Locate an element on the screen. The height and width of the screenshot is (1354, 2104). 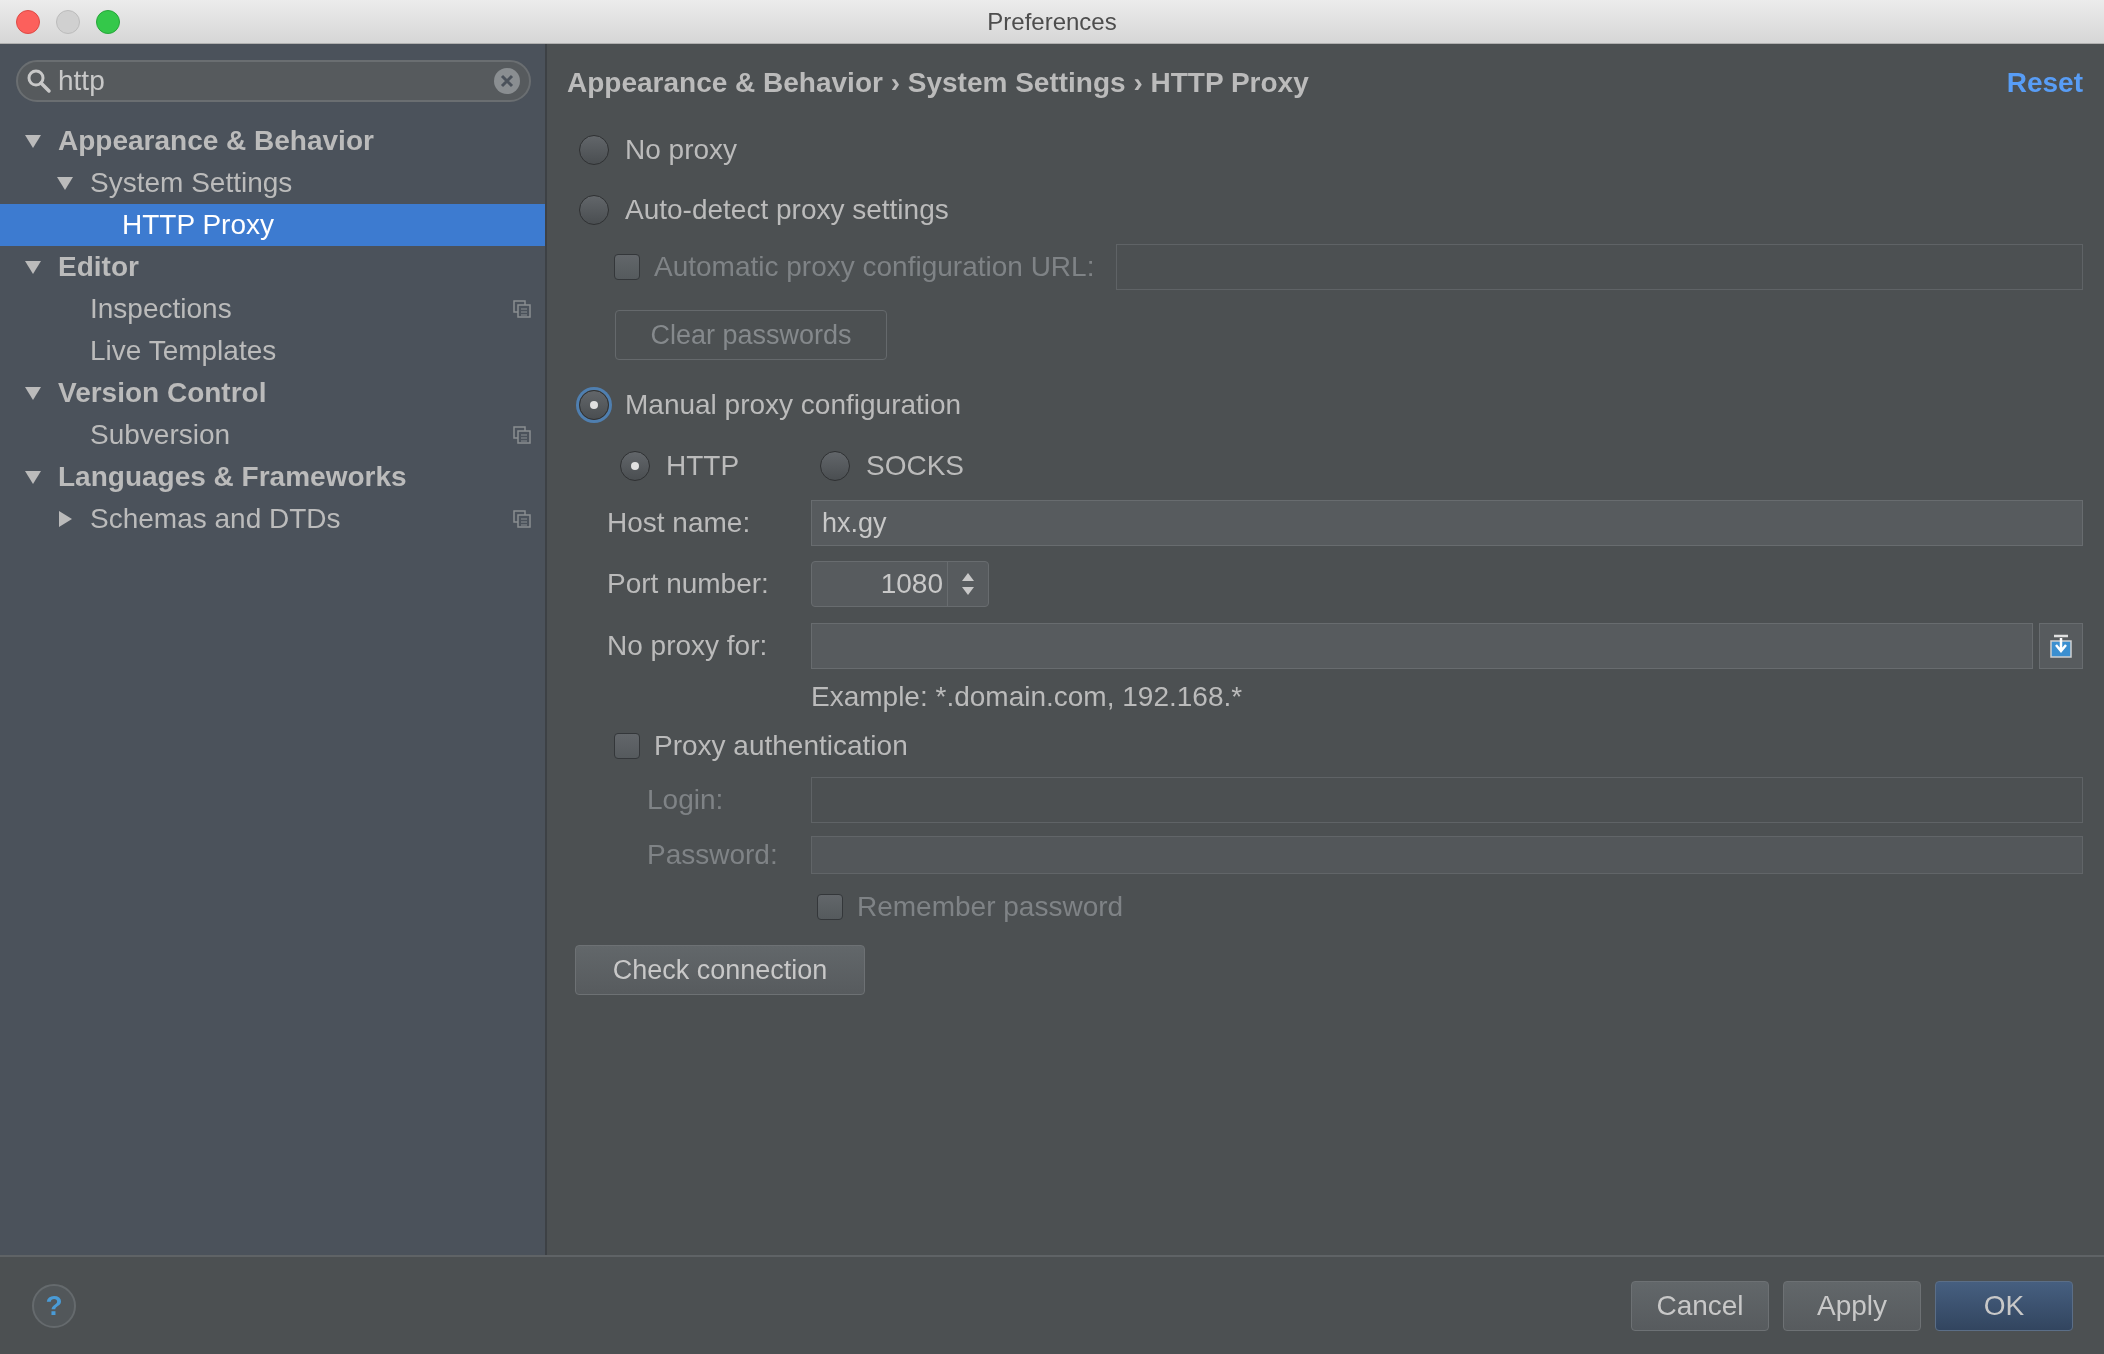
checkbox is located at coordinates (627, 746).